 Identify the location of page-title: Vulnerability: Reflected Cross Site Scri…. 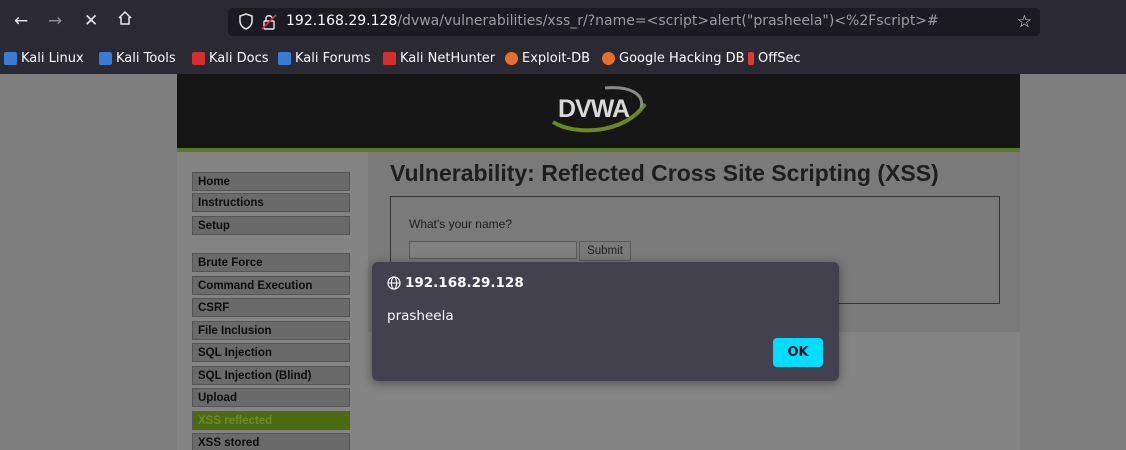
(664, 173).